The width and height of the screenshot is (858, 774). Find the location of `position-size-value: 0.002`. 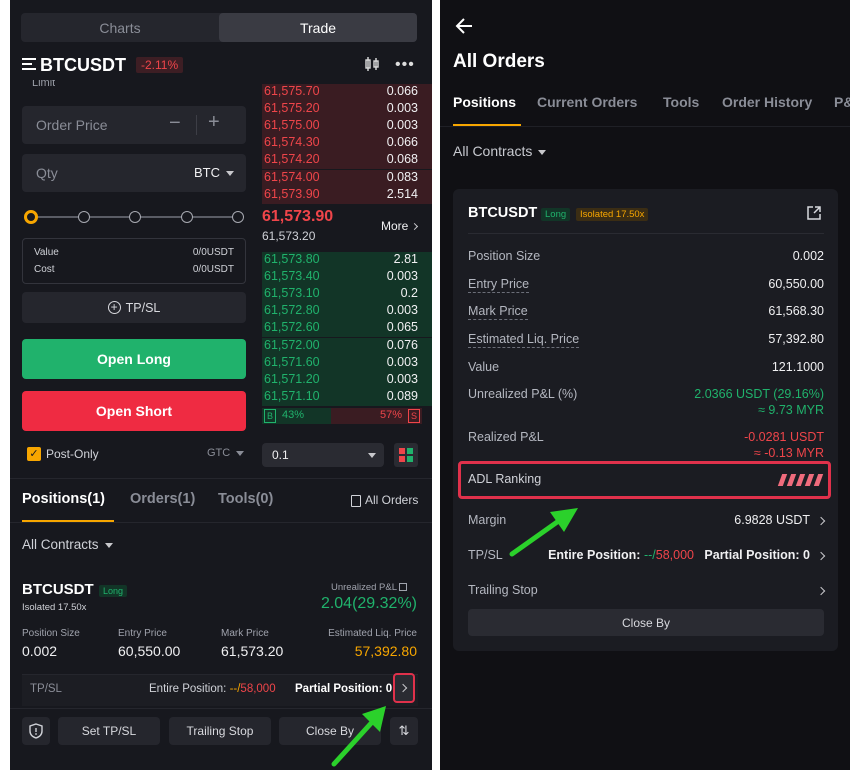

position-size-value: 0.002 is located at coordinates (40, 651).